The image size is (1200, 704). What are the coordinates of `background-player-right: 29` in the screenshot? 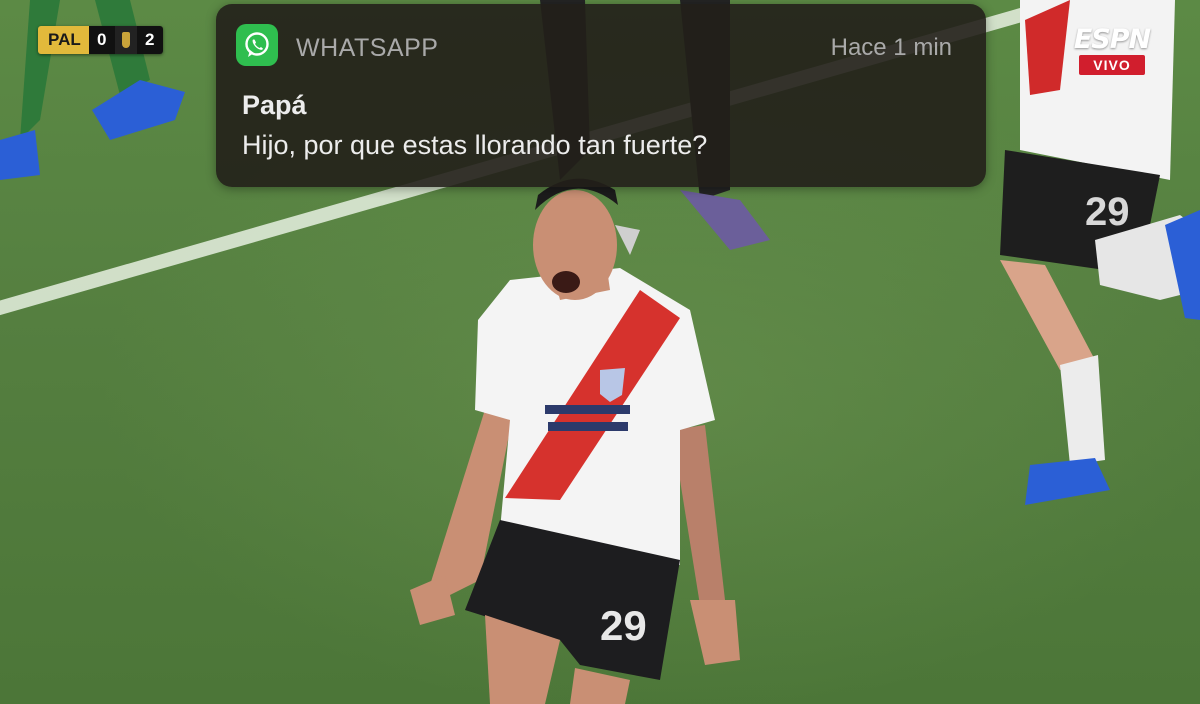 It's located at (1100, 252).